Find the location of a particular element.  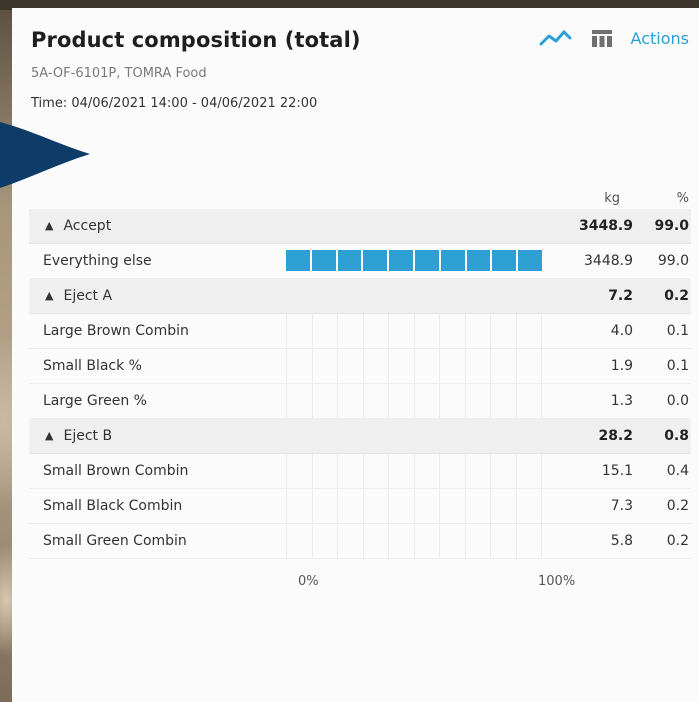

group-label: ▲ Eject A is located at coordinates (78, 296).